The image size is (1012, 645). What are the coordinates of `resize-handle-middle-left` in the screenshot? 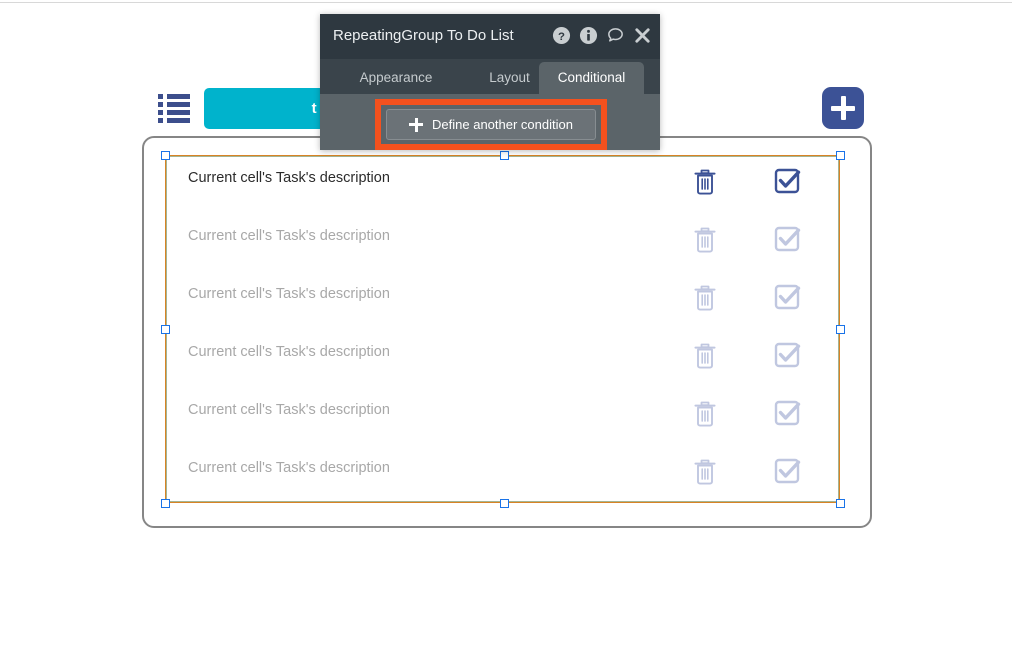 It's located at (165, 329).